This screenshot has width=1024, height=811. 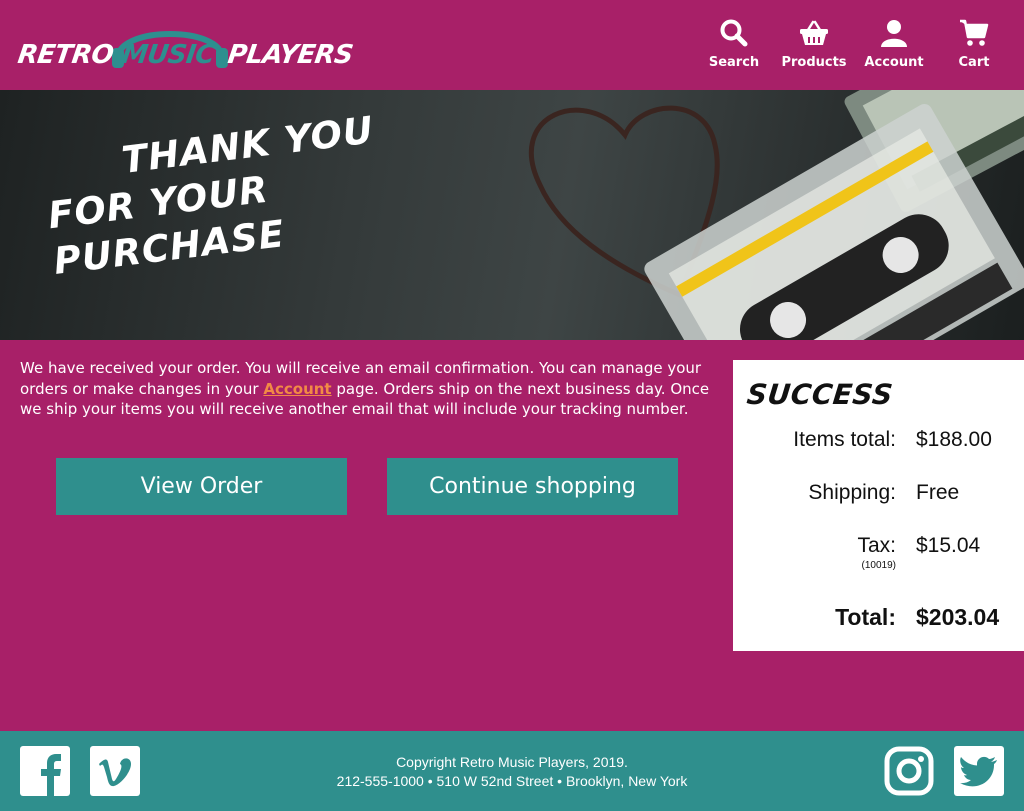 I want to click on basket-icon, so click(x=814, y=32).